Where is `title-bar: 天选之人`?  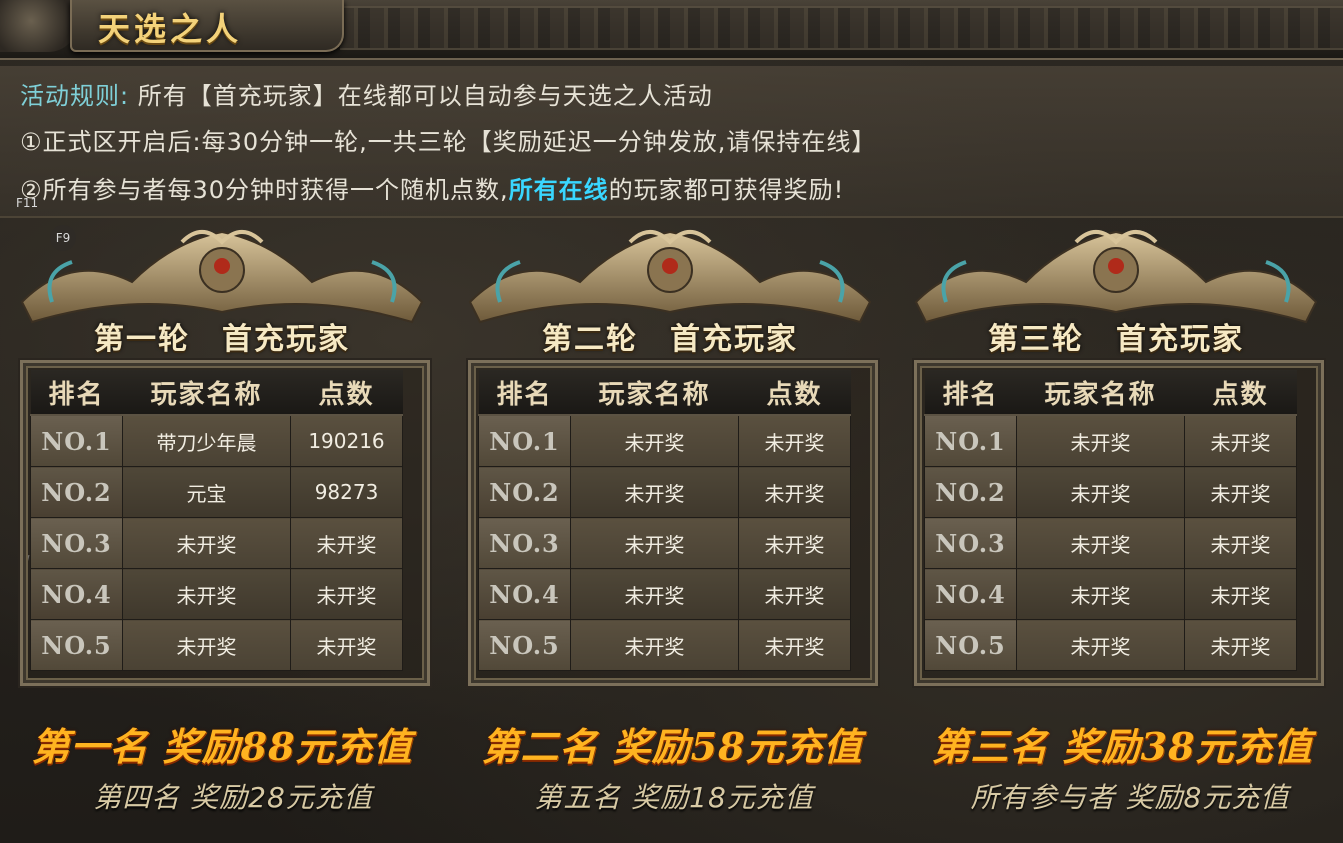 title-bar: 天选之人 is located at coordinates (671, 30).